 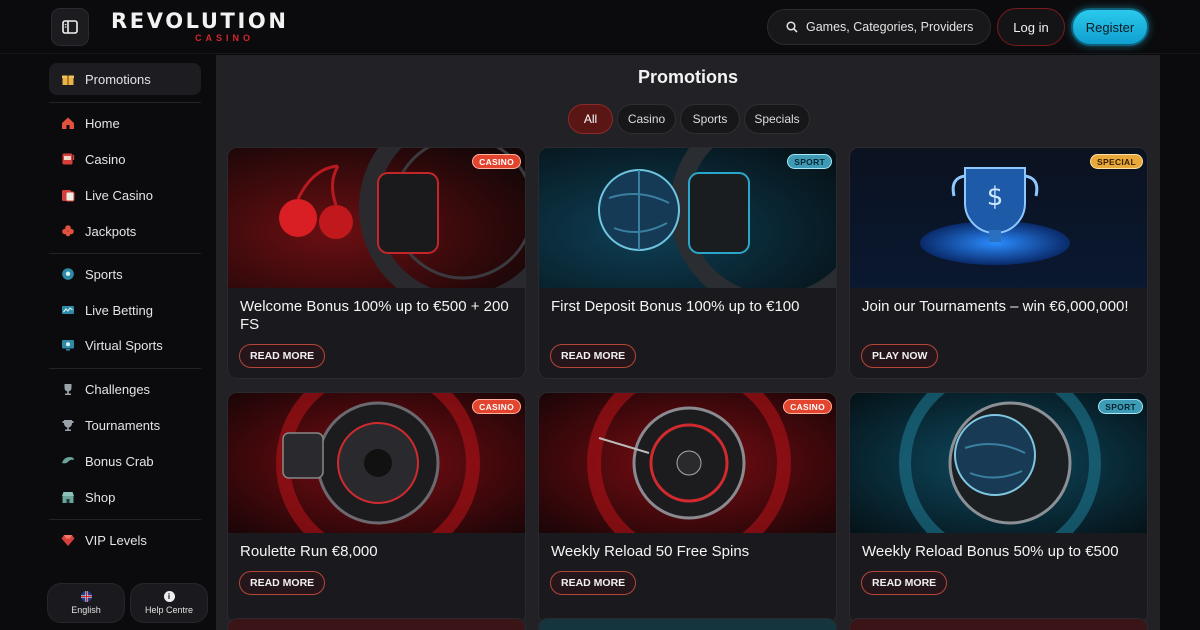 What do you see at coordinates (116, 540) in the screenshot?
I see `sidebar-item-label: VIP Levels` at bounding box center [116, 540].